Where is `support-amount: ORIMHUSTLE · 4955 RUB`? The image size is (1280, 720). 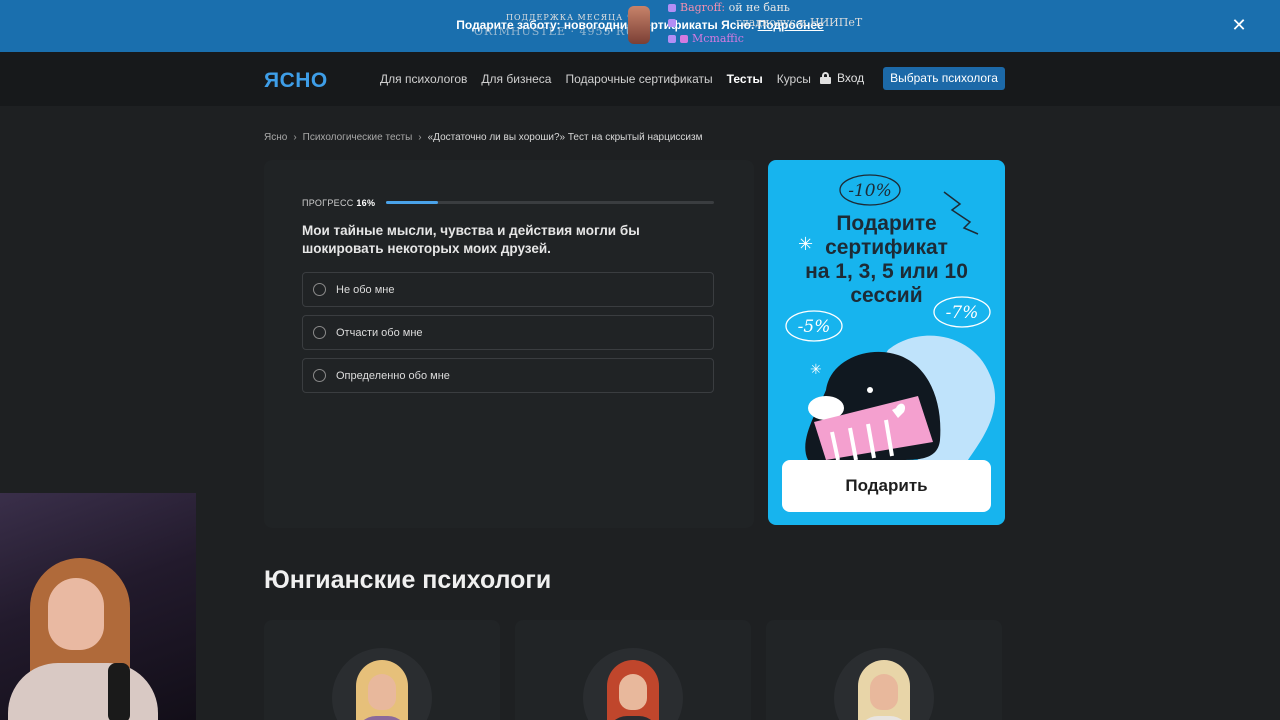
support-amount: ORIMHUSTLE · 4955 RUB is located at coordinates (559, 31).